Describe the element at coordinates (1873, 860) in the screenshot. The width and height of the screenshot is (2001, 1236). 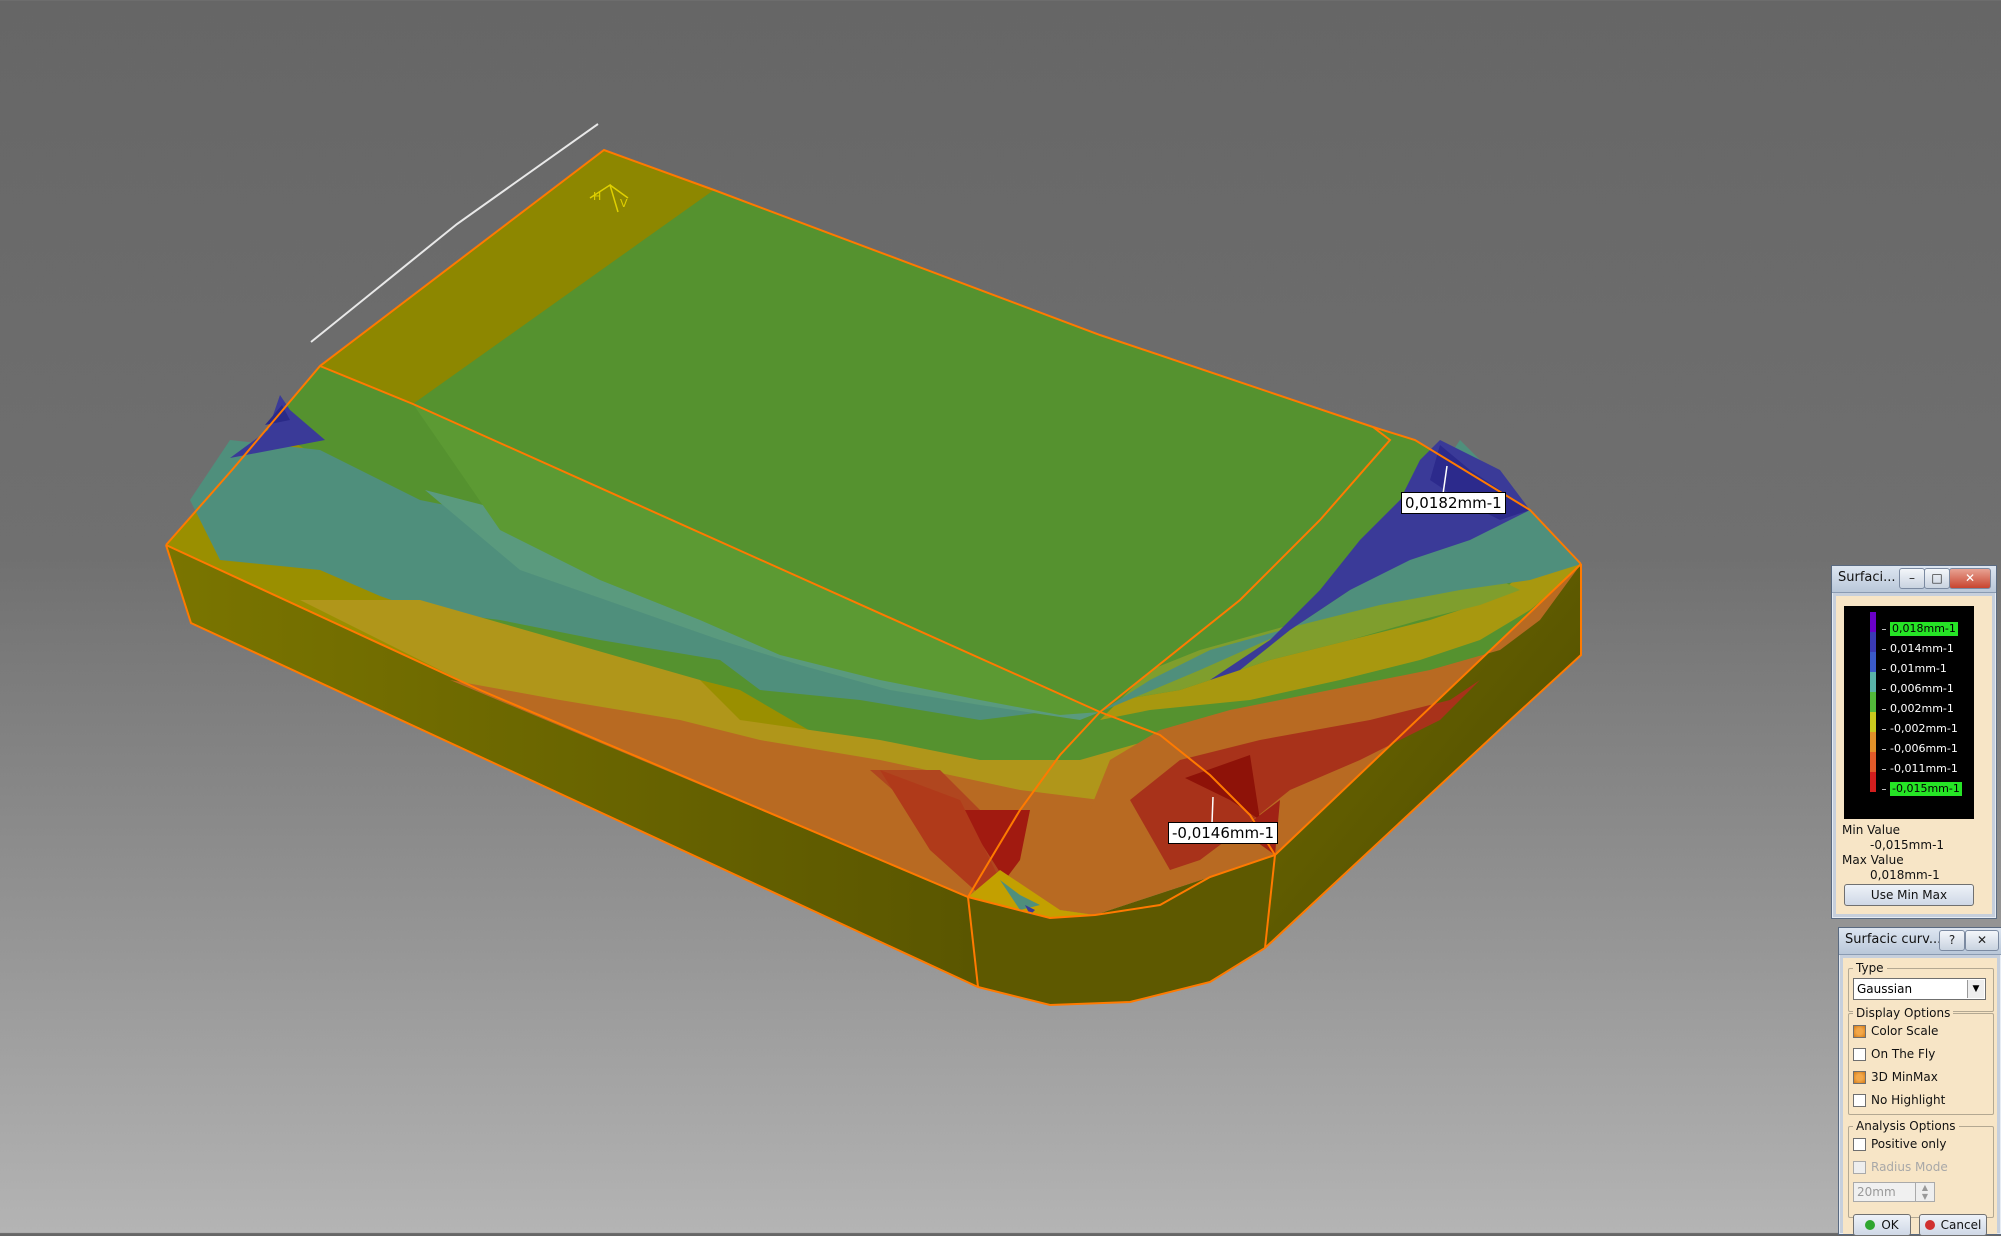
I see `max-value-label: Max Value` at that location.